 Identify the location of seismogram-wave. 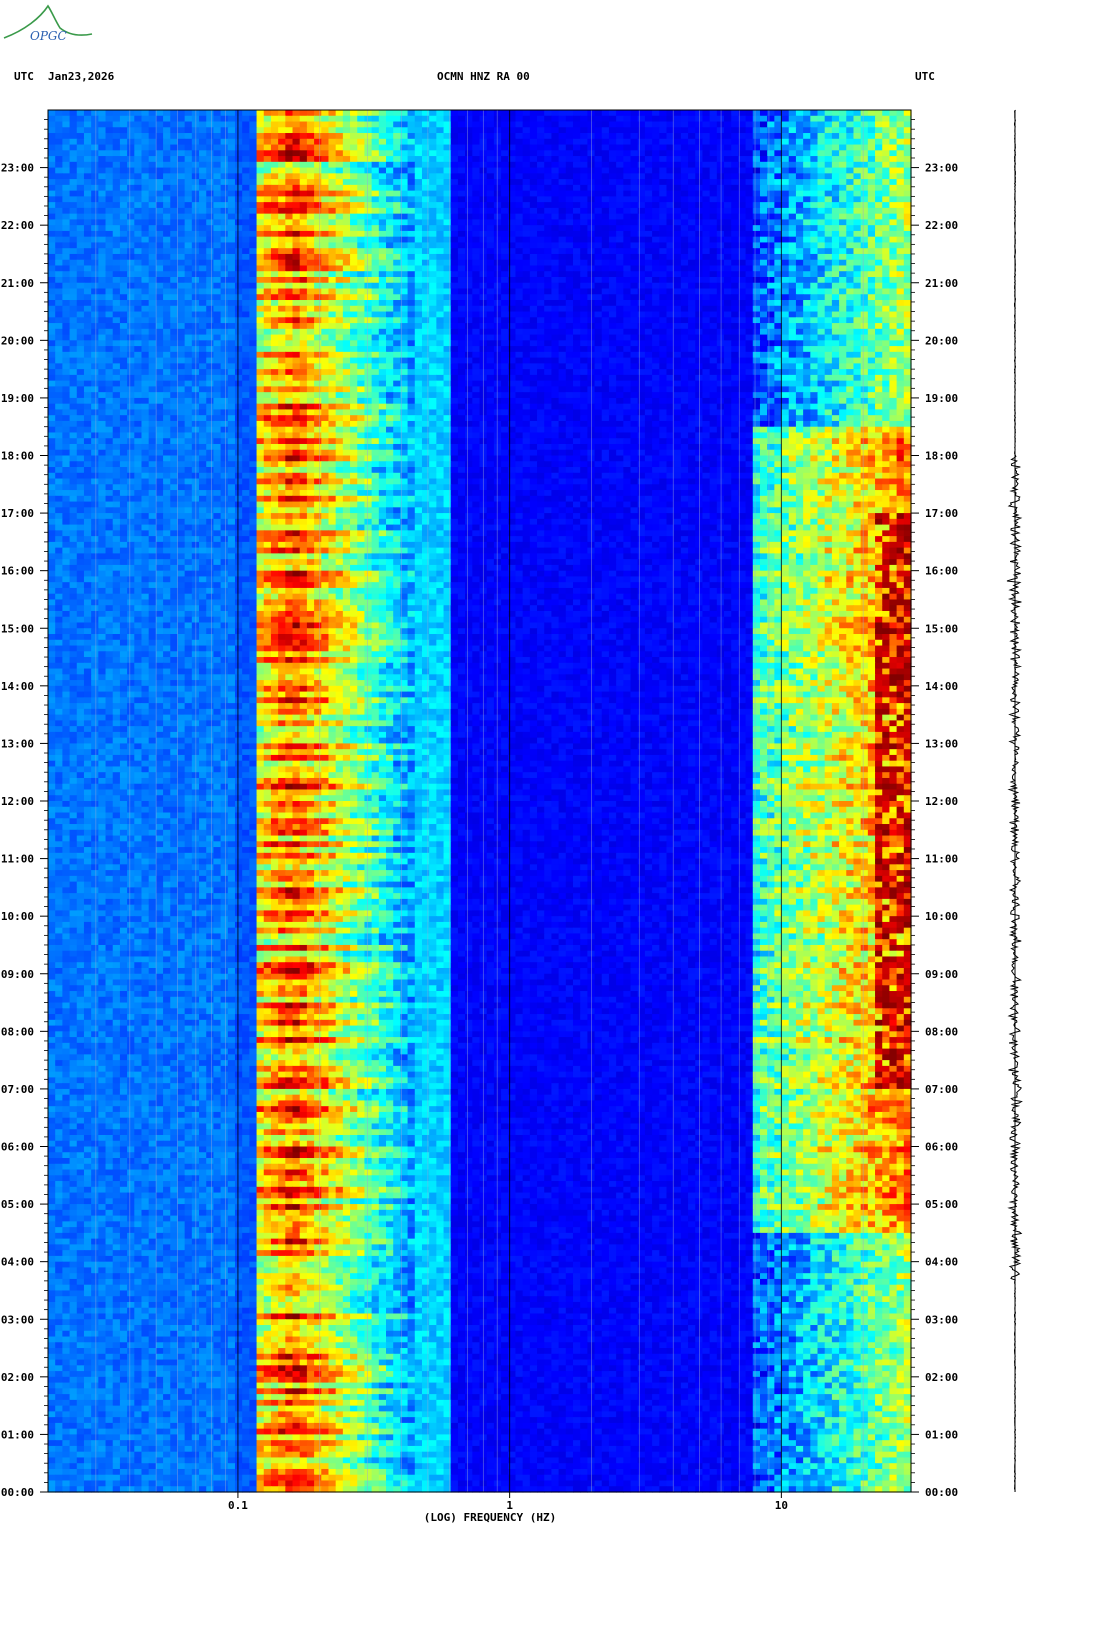
(1014, 801).